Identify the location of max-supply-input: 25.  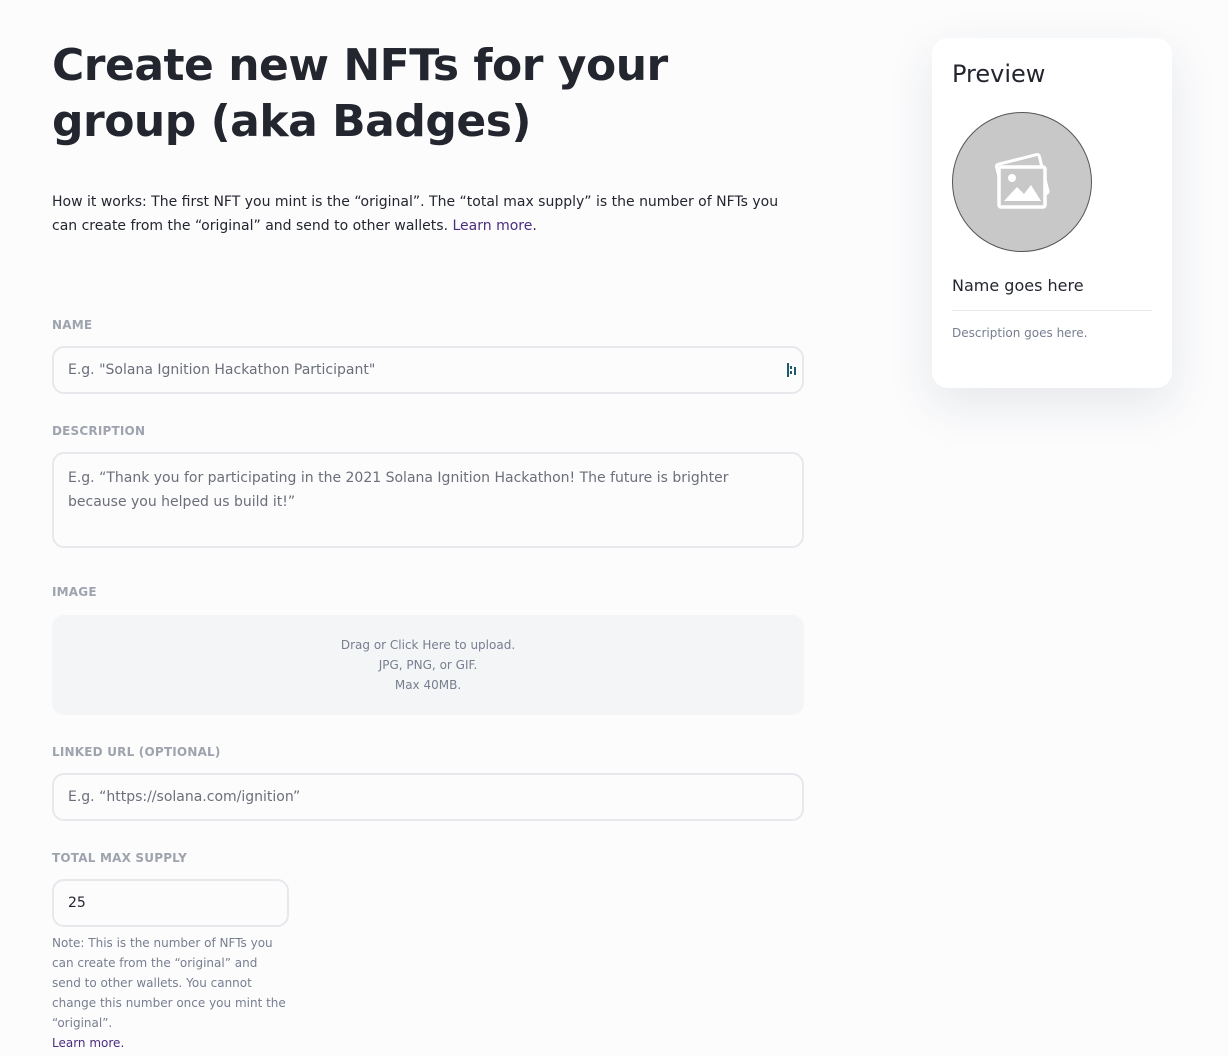
(170, 903).